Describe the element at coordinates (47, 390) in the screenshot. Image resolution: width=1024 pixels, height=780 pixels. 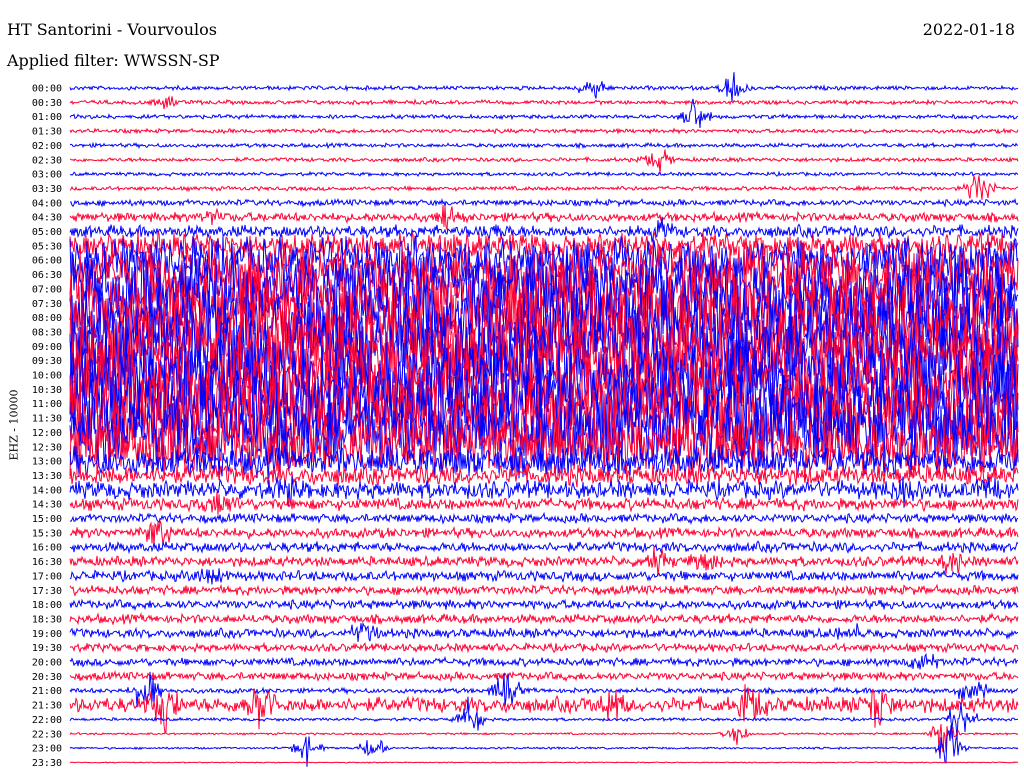
I see `time-tick-label: 10:30` at that location.